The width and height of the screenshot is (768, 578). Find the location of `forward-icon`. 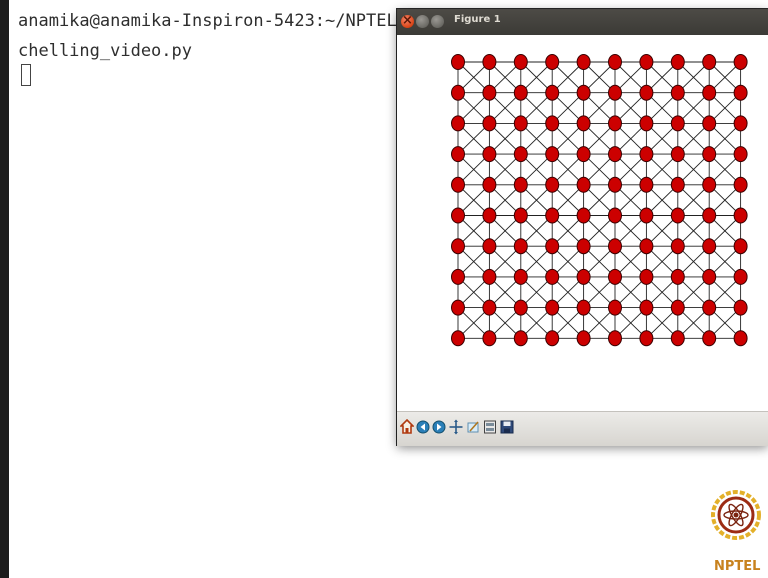

forward-icon is located at coordinates (439, 426).